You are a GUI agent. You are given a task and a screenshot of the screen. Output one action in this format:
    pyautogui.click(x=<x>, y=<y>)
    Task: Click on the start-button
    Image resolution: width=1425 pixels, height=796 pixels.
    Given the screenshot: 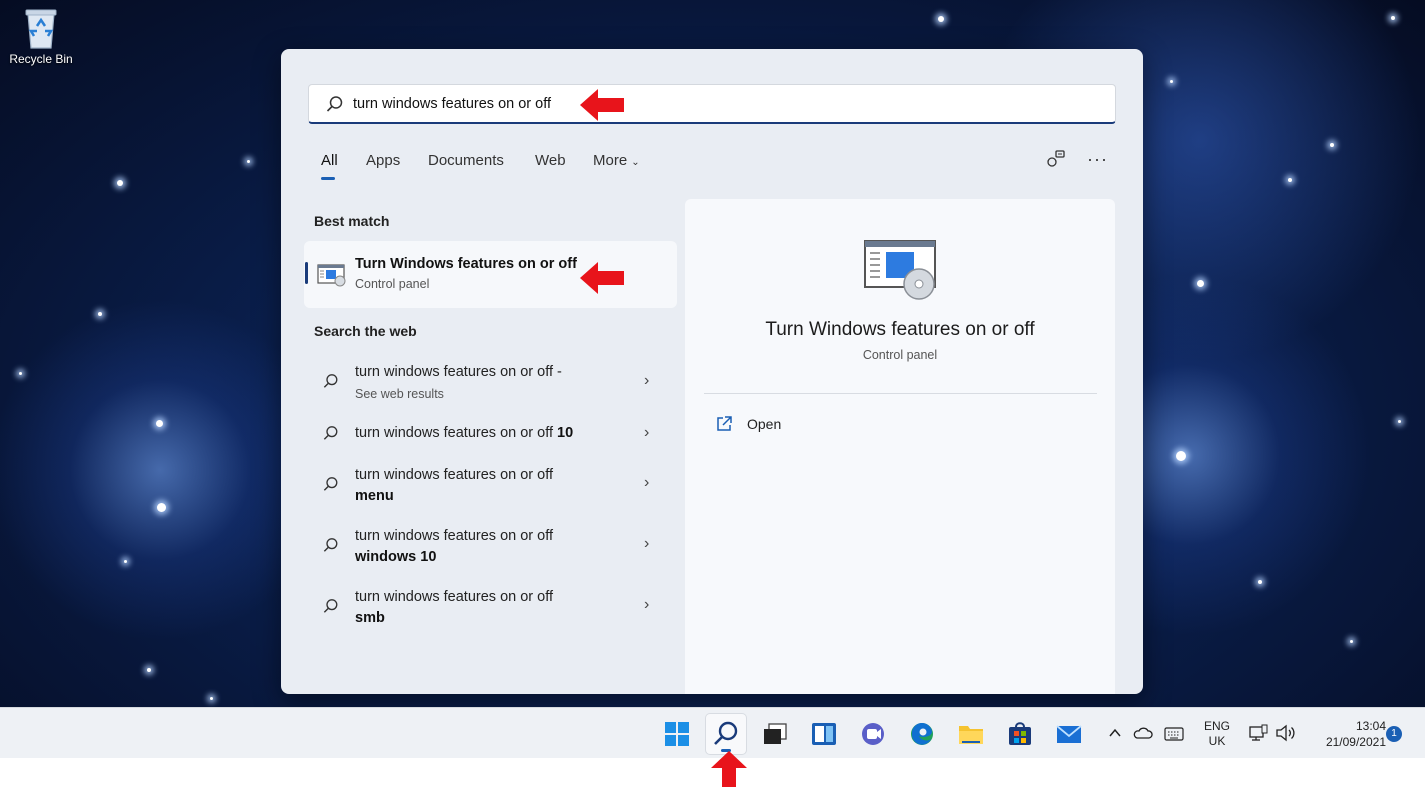 What is the action you would take?
    pyautogui.click(x=677, y=734)
    